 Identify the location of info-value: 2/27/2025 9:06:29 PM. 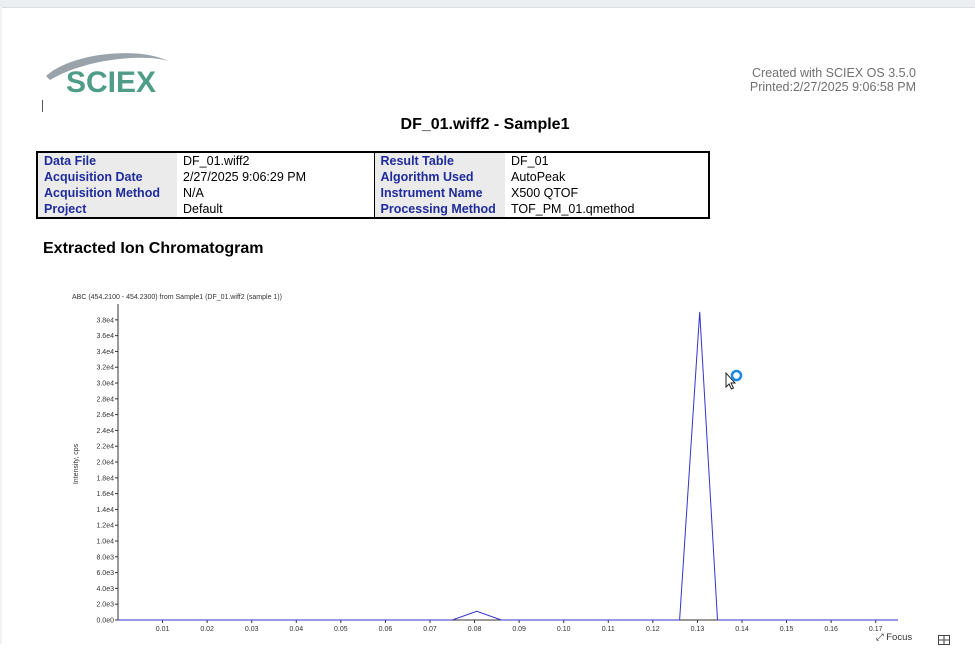
(275, 177).